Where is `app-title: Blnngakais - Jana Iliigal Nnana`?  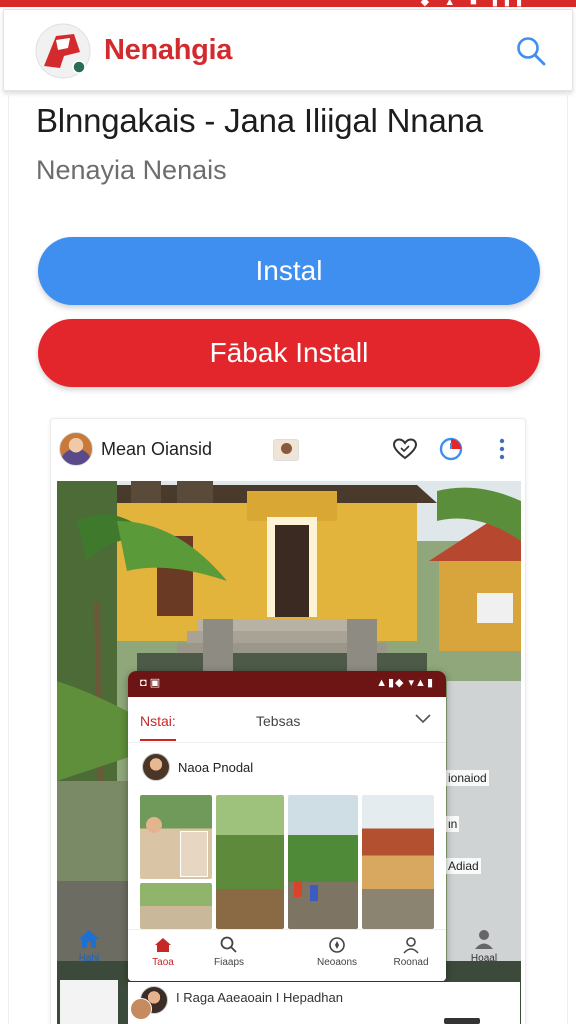
app-title: Blnngakais - Jana Iliigal Nnana is located at coordinates (259, 120).